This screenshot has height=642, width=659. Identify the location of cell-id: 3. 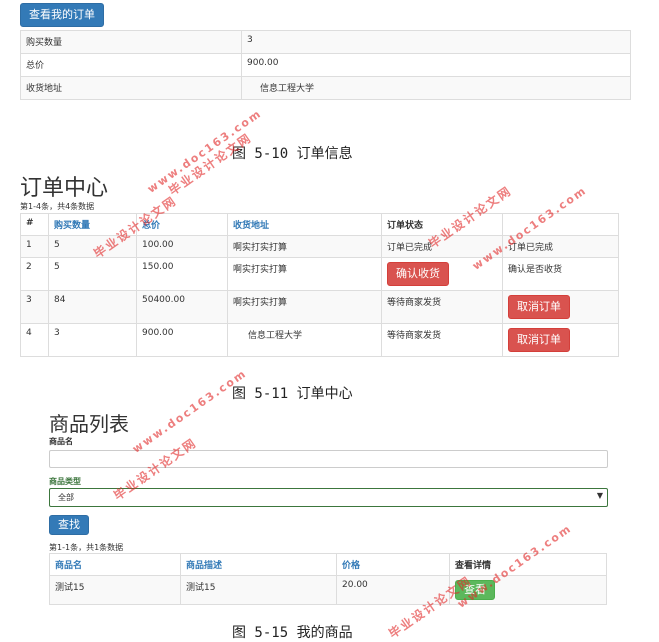
(34, 307).